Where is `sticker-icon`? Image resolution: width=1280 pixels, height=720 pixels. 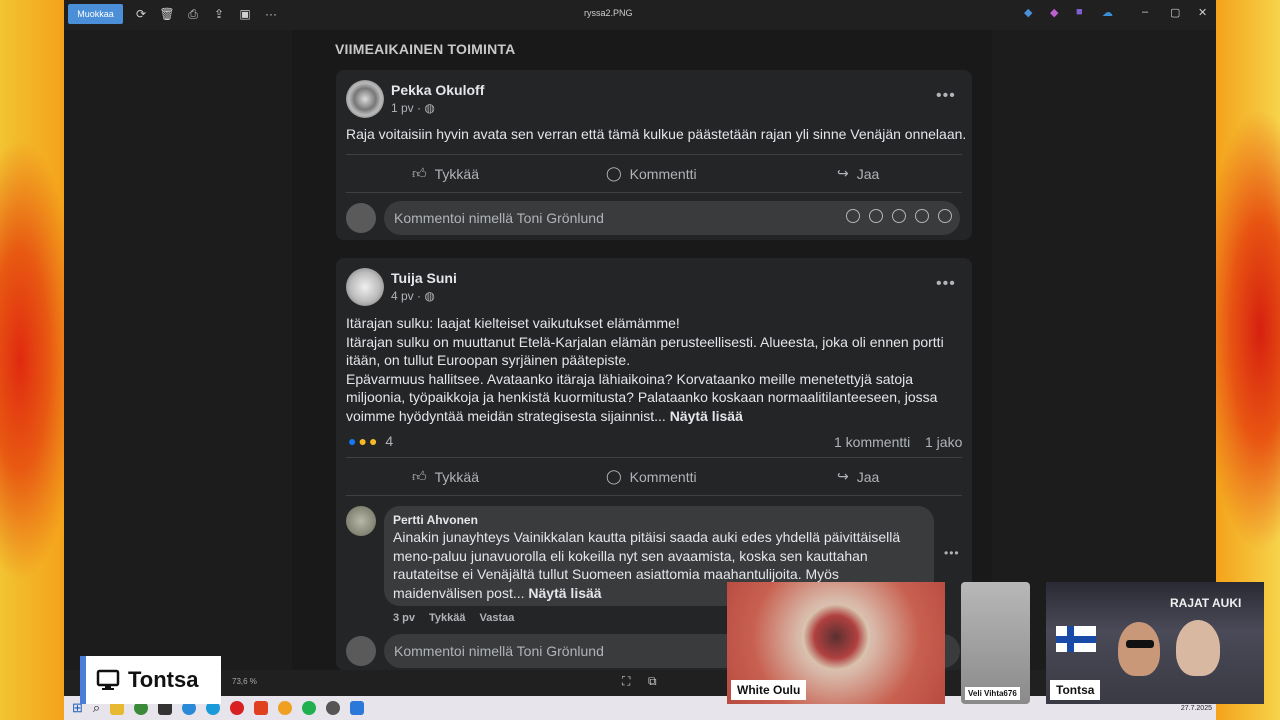
sticker-icon is located at coordinates (945, 216).